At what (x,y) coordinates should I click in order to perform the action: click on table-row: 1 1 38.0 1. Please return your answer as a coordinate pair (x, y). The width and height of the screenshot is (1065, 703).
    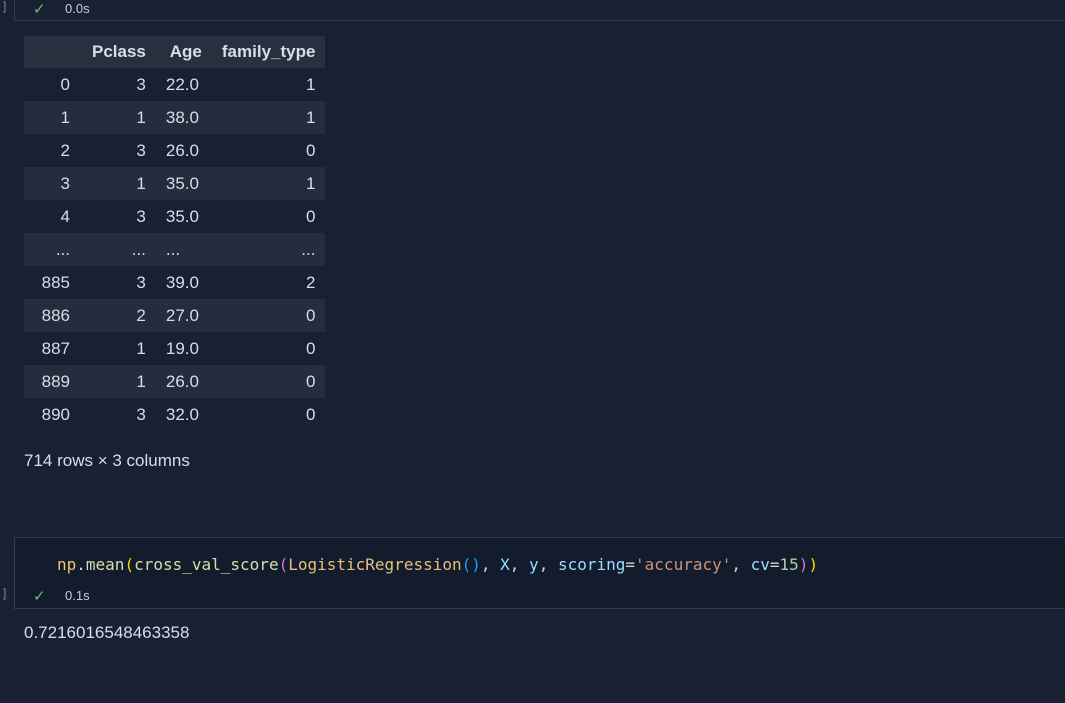
    Looking at the image, I should click on (175, 117).